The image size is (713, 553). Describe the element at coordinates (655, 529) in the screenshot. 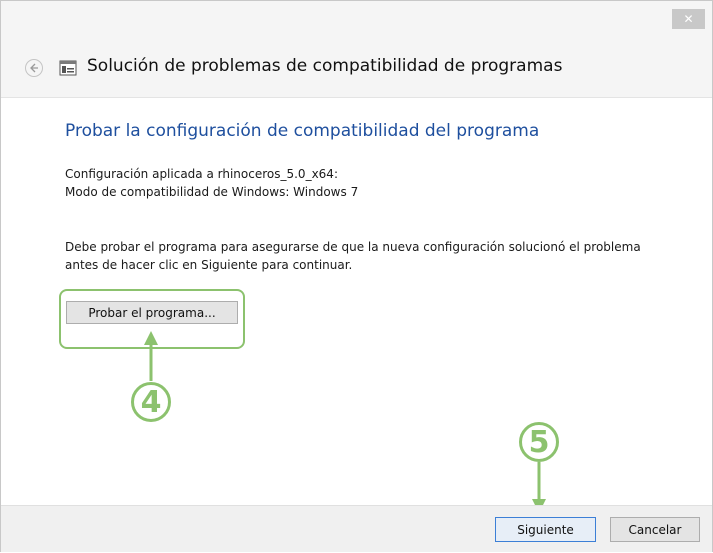

I see `cancel-button: Cancelar` at that location.